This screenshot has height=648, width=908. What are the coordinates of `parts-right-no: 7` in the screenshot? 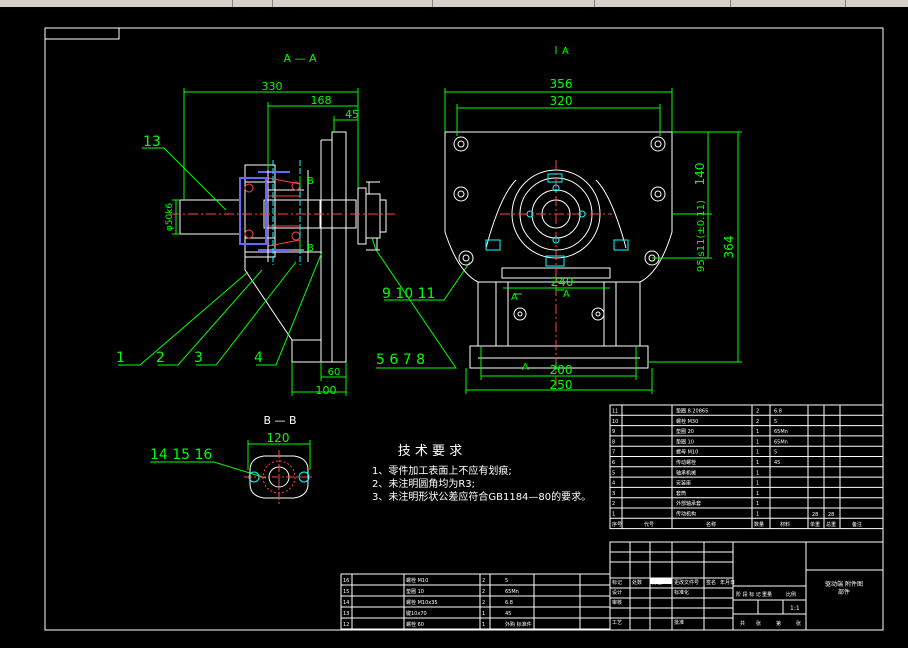 It's located at (613, 453).